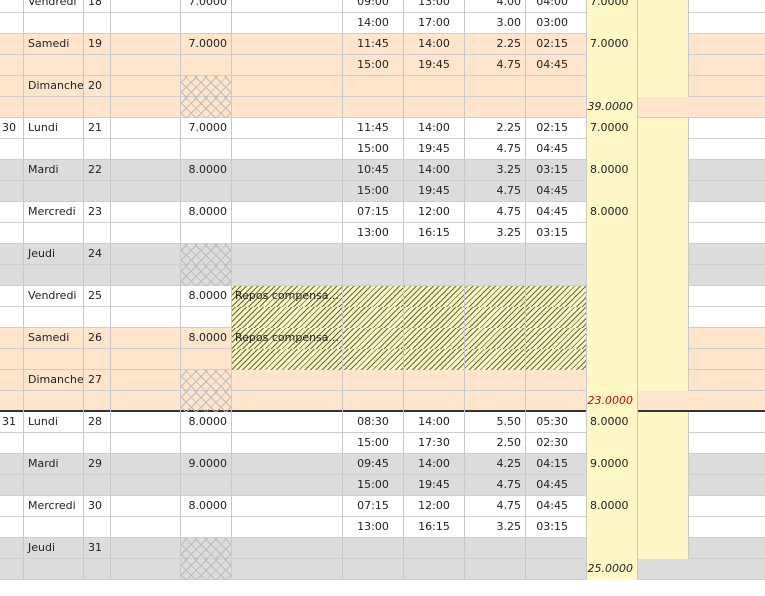 This screenshot has width=765, height=596. Describe the element at coordinates (97, 170) in the screenshot. I see `day-number-cell: 22` at that location.